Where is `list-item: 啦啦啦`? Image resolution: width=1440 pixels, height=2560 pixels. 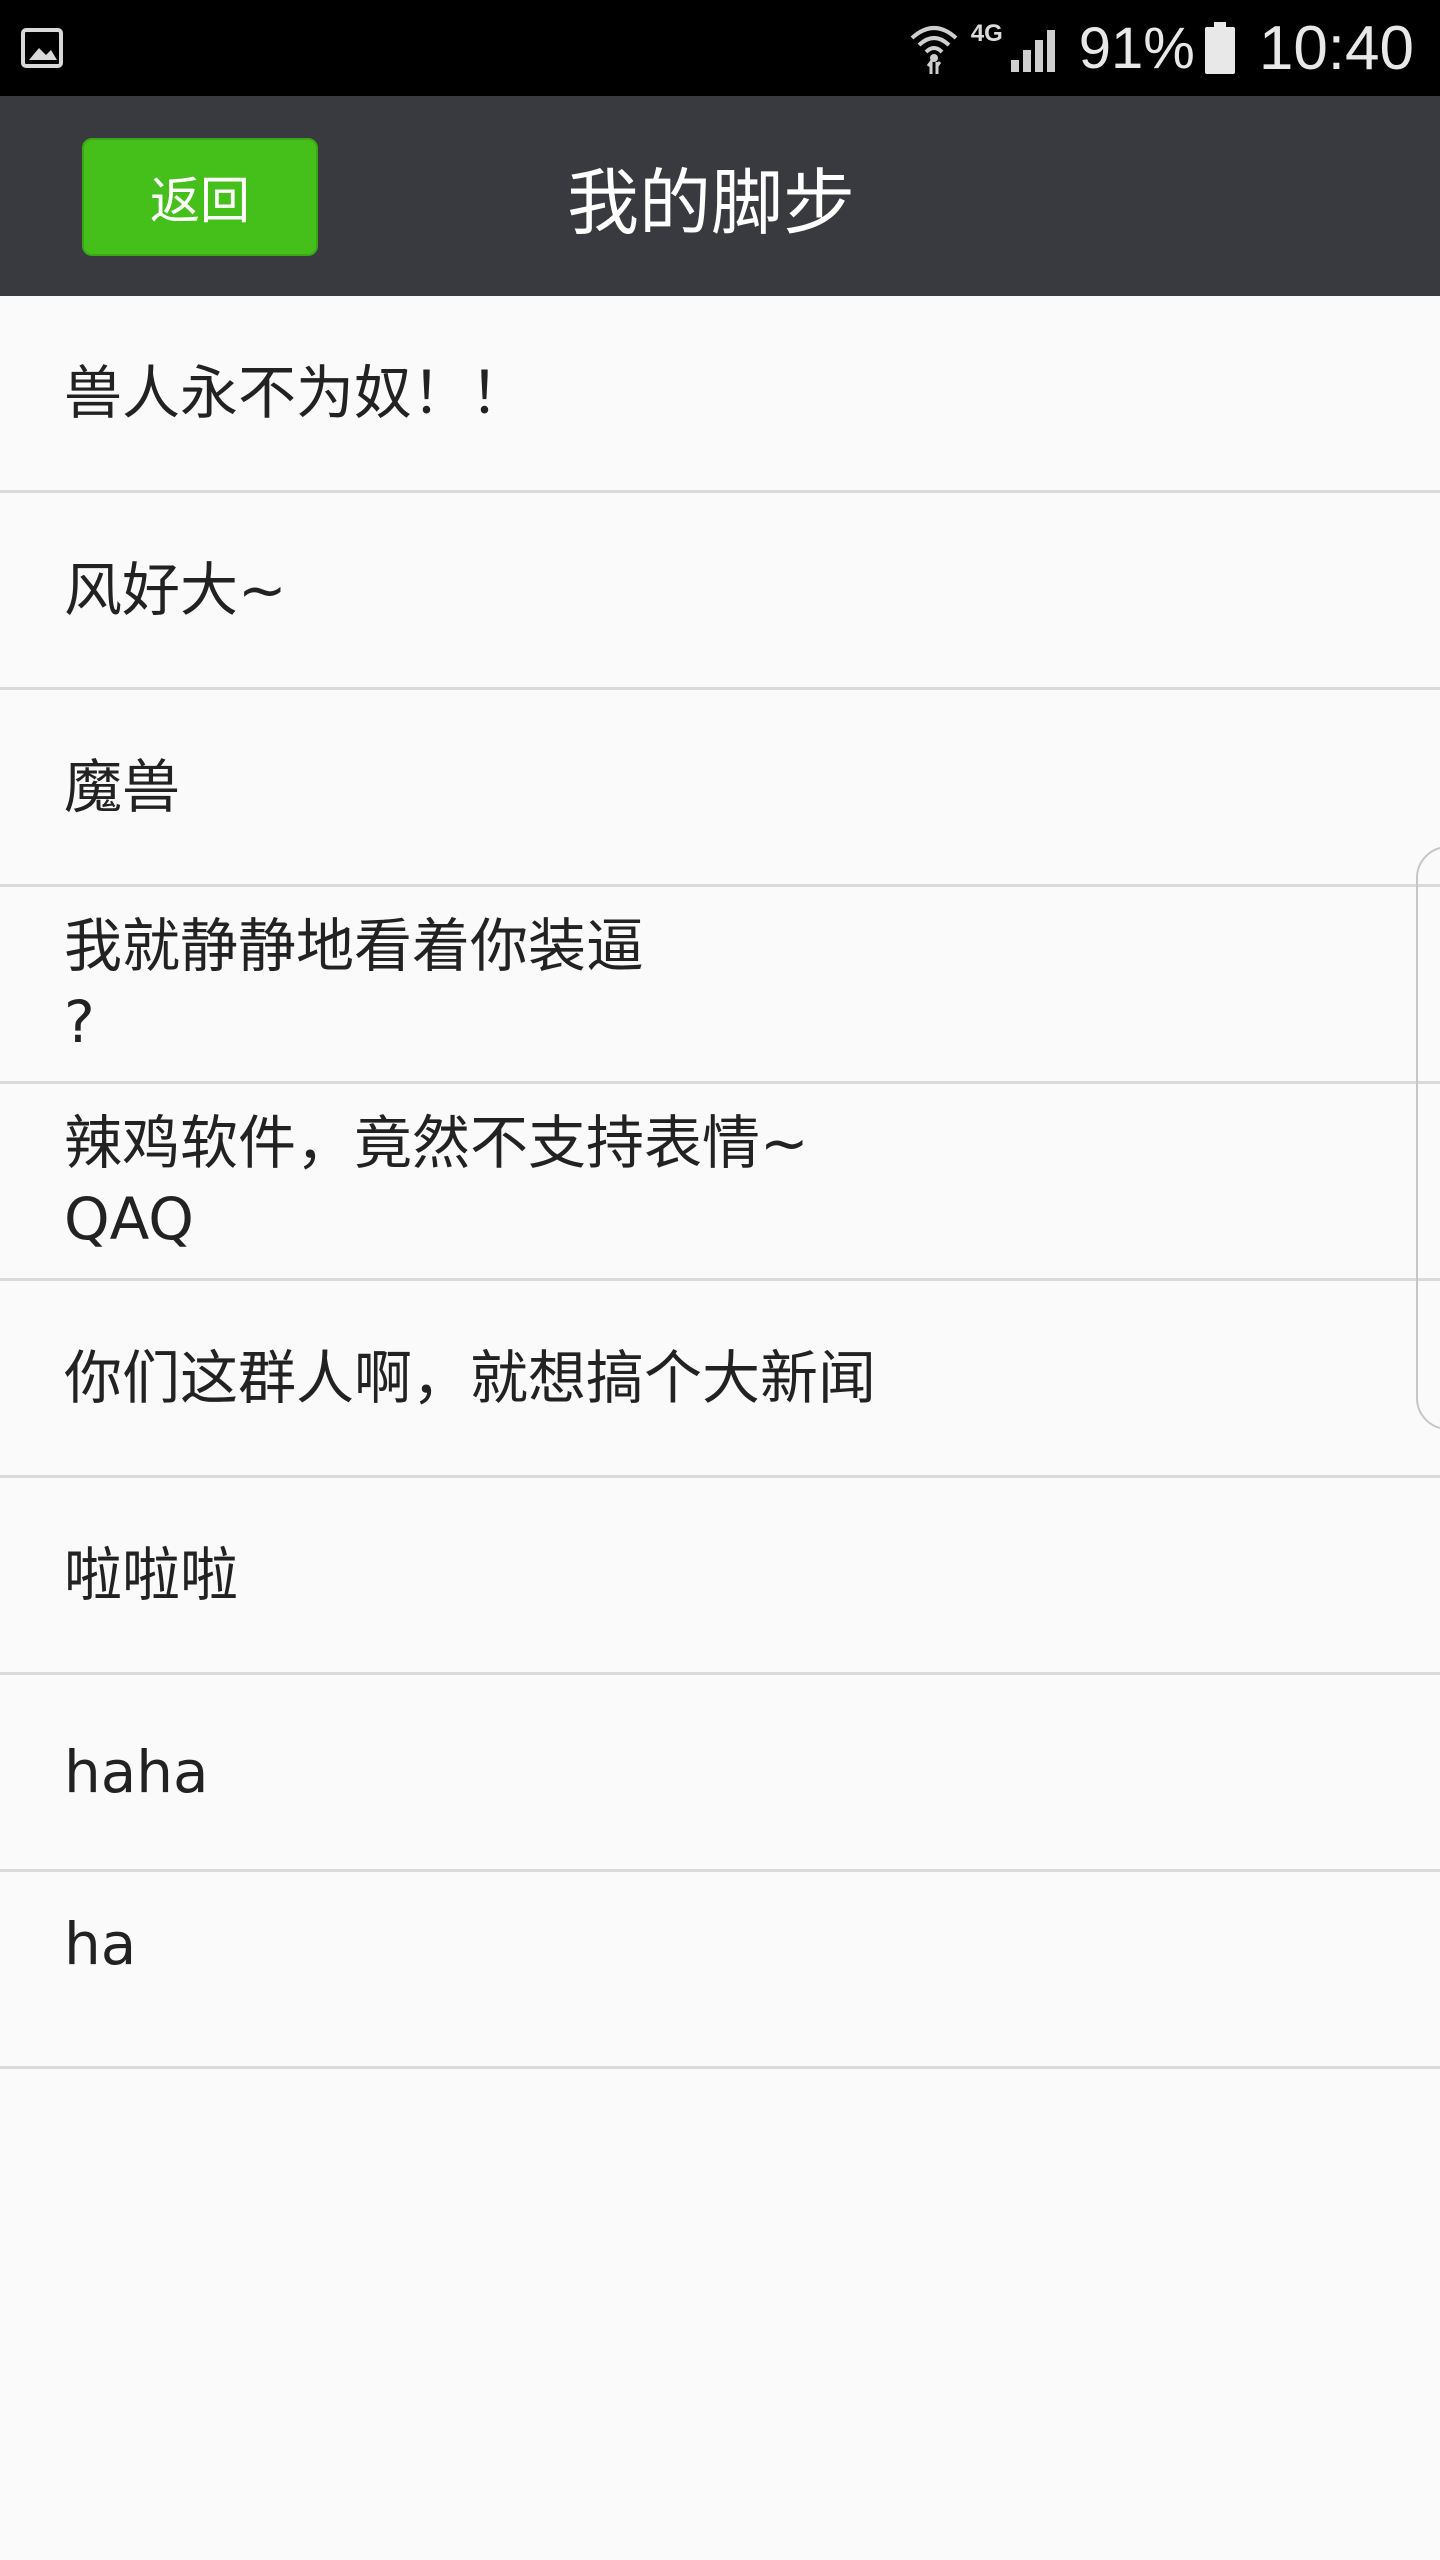
list-item: 啦啦啦 is located at coordinates (720, 1576).